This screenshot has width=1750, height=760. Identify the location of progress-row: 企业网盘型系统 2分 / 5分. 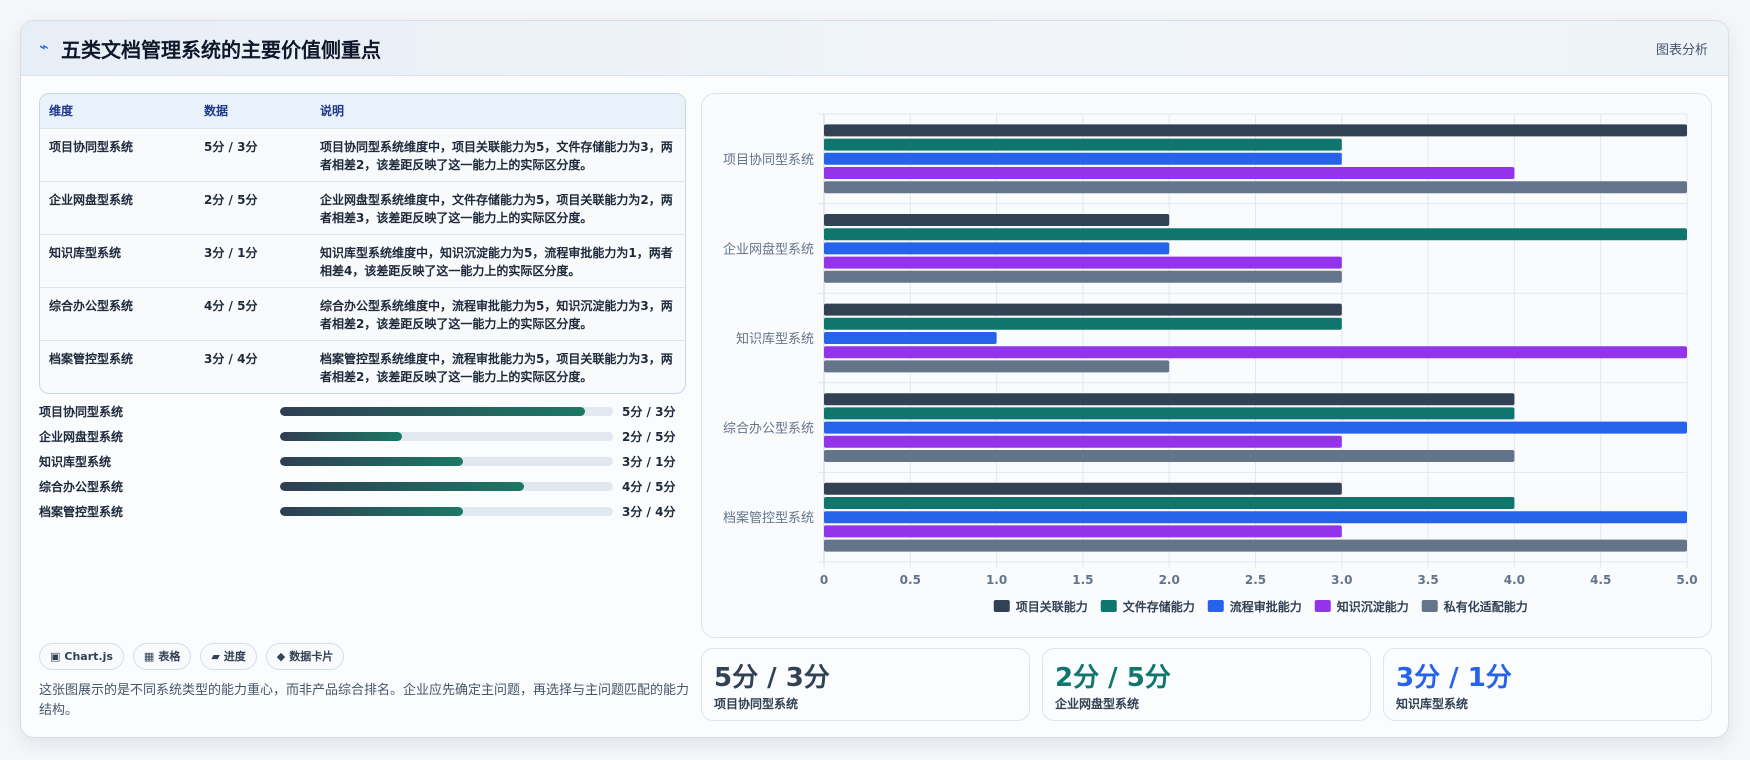
(359, 440).